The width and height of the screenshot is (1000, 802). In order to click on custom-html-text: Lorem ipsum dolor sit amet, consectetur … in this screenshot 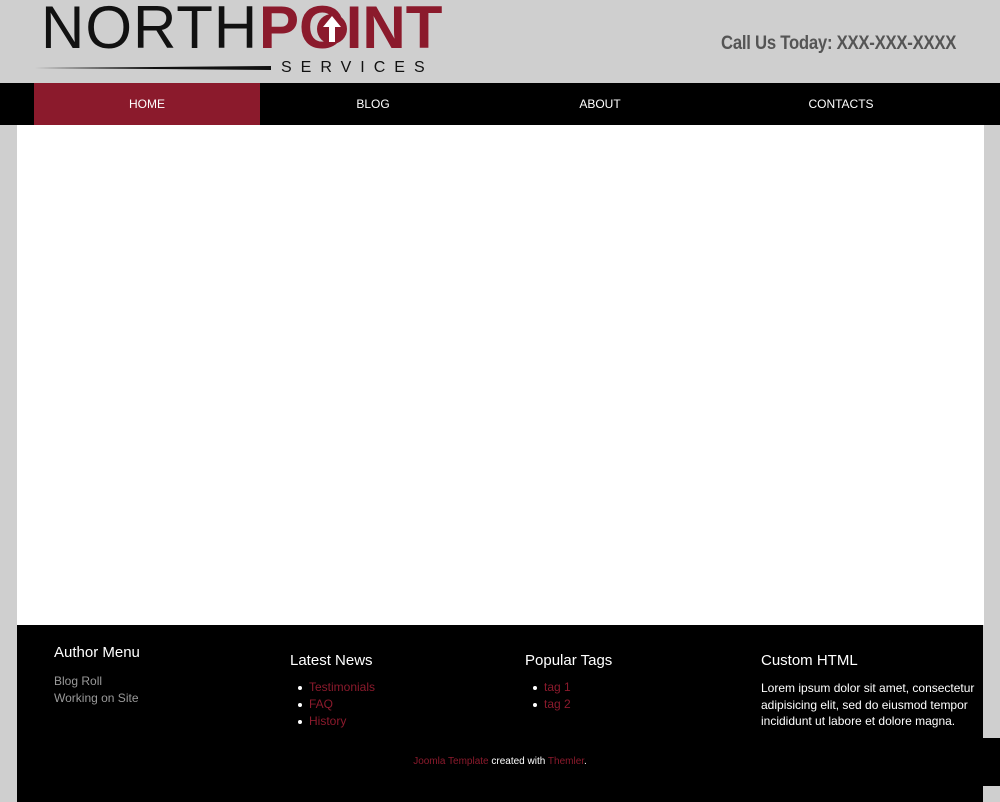, I will do `click(868, 704)`.